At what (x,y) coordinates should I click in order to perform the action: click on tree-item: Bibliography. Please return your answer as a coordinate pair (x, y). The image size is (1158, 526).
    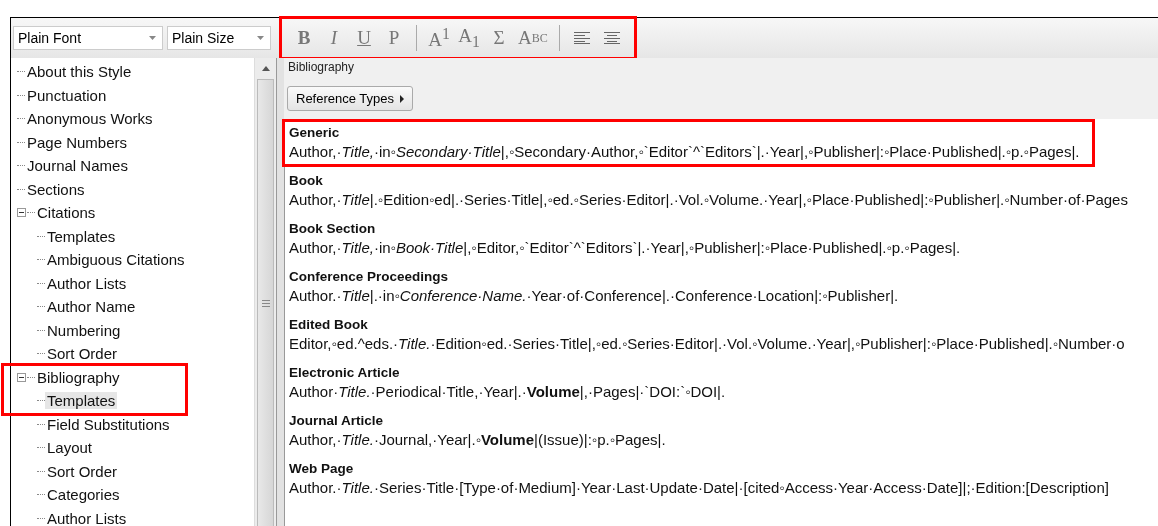
    Looking at the image, I should click on (78, 377).